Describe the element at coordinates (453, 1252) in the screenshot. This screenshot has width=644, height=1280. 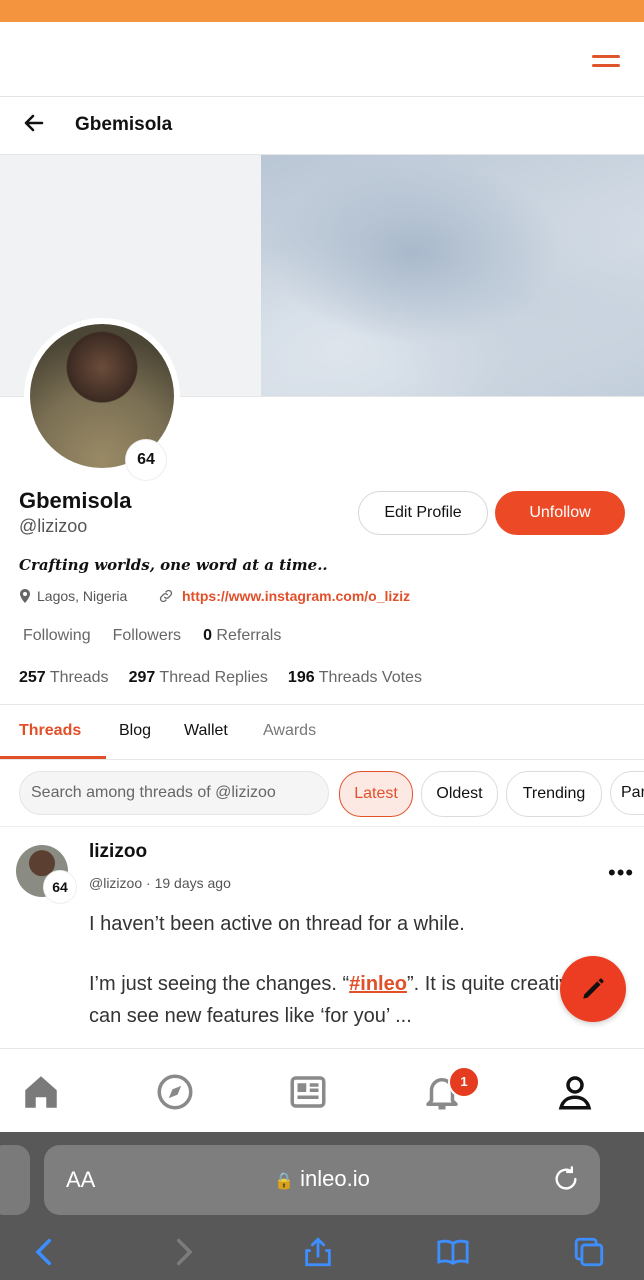
I see `bookmarks-icon` at that location.